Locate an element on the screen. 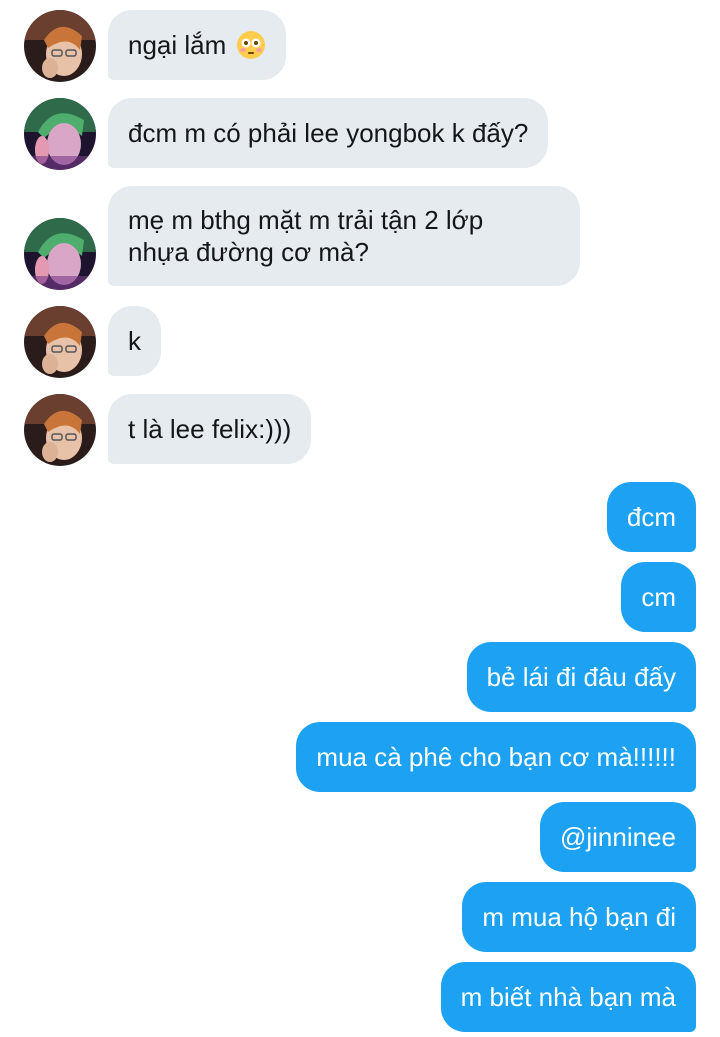  sent-message: mua cà phê cho bạn cơ mà!!!!!! is located at coordinates (360, 758).